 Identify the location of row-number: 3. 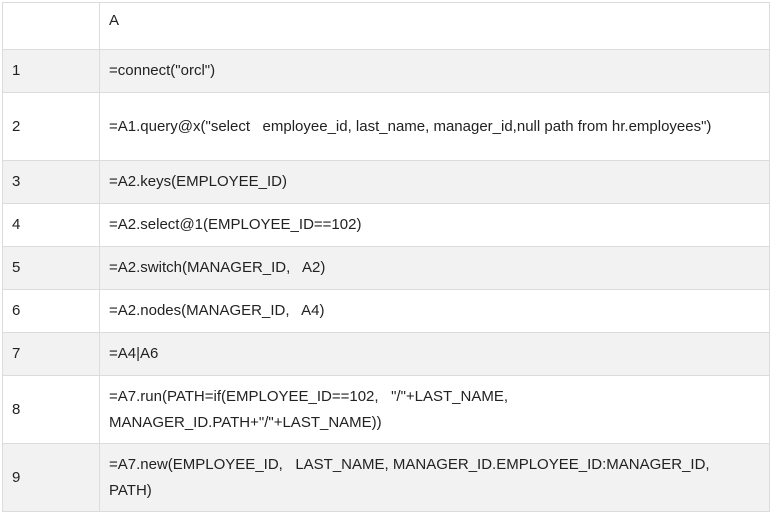
(51, 182).